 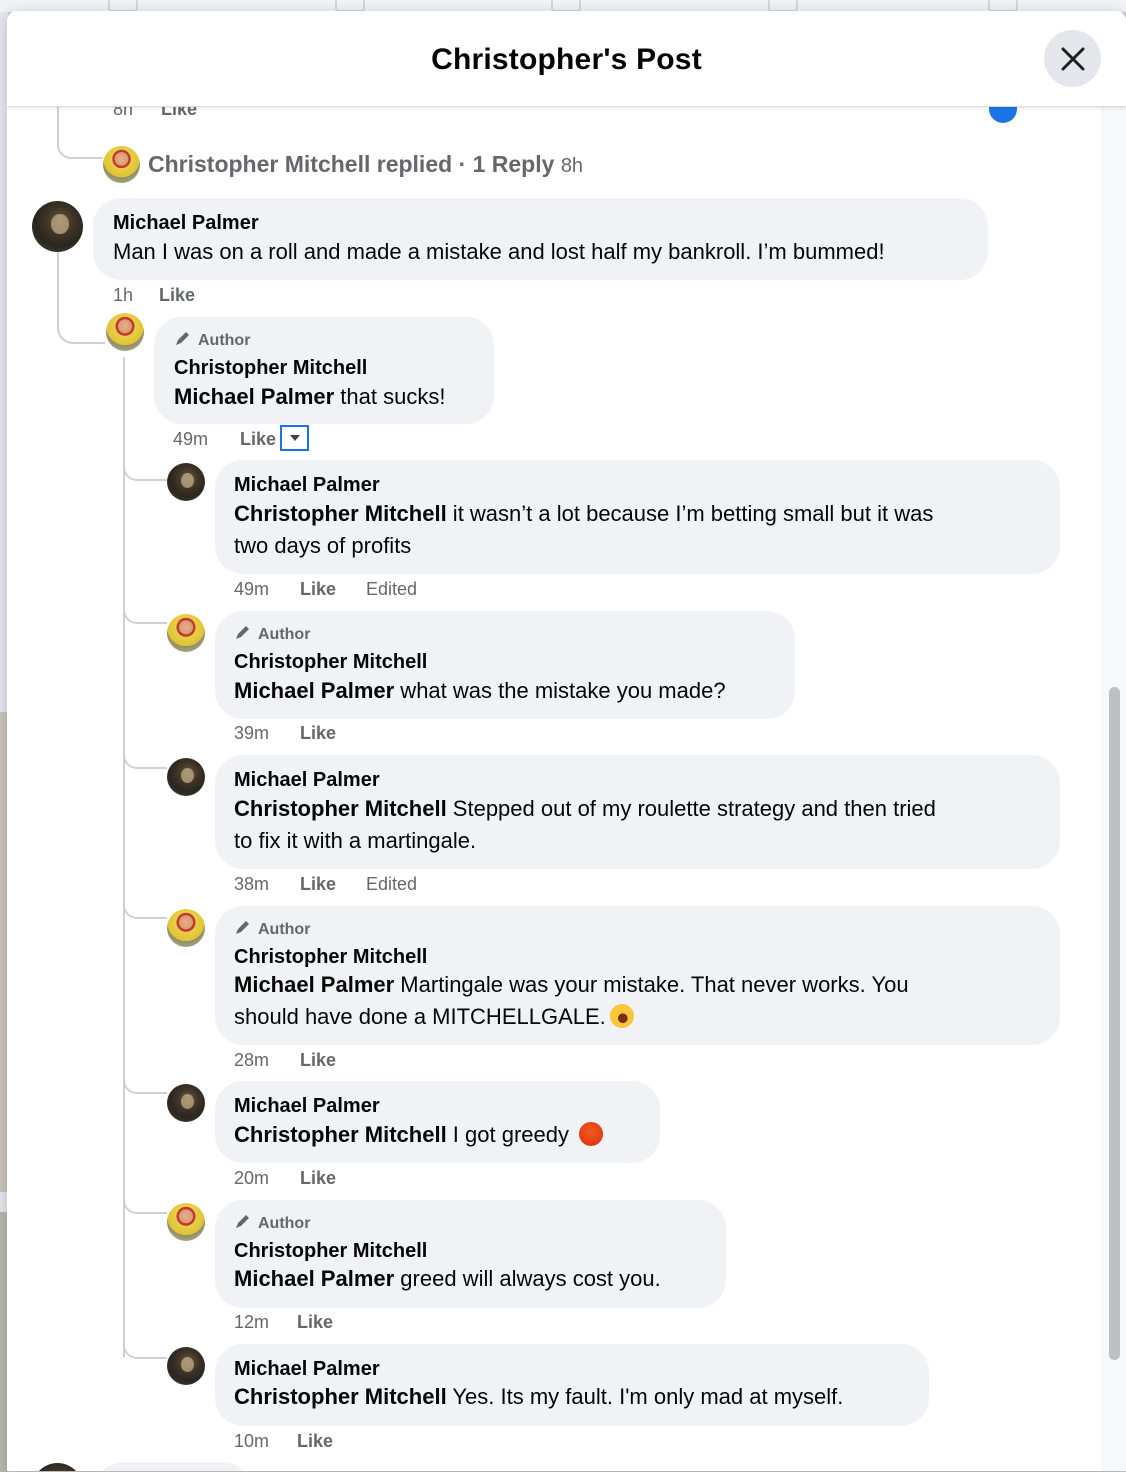 I want to click on comment-time: 8h, so click(x=123, y=113).